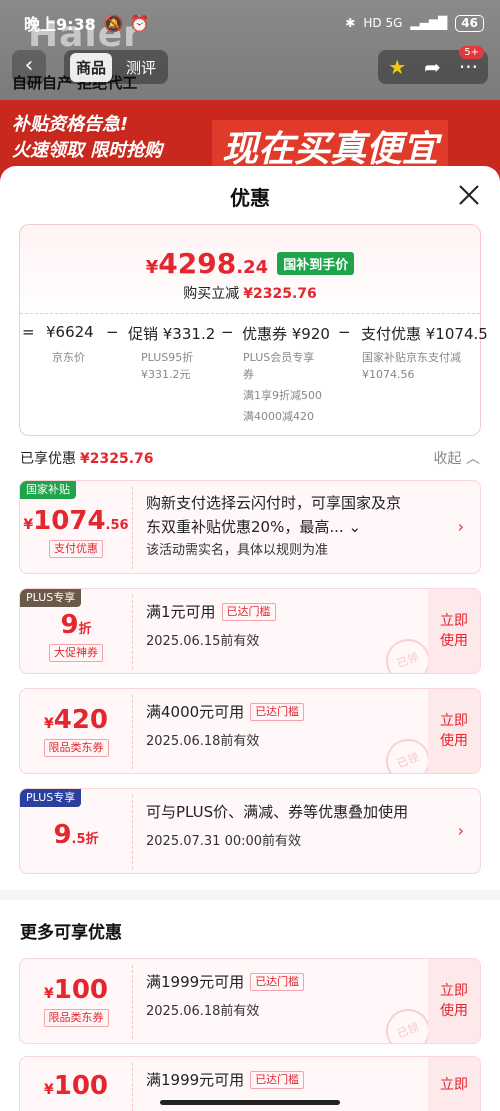 The width and height of the screenshot is (500, 1111). What do you see at coordinates (277, 812) in the screenshot?
I see `coupon-condition: 可与PLUS价、满减、券等优惠叠加使用` at bounding box center [277, 812].